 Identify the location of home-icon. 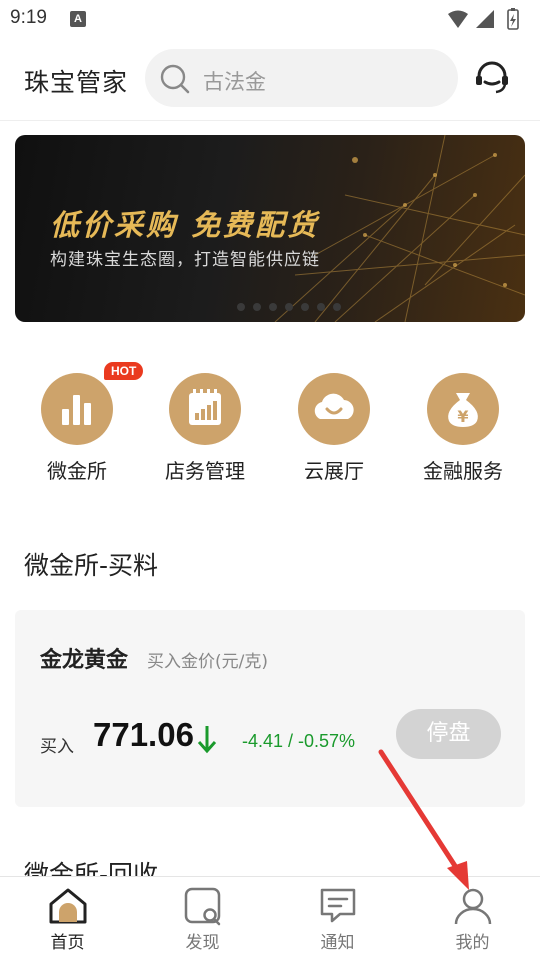
(67, 906).